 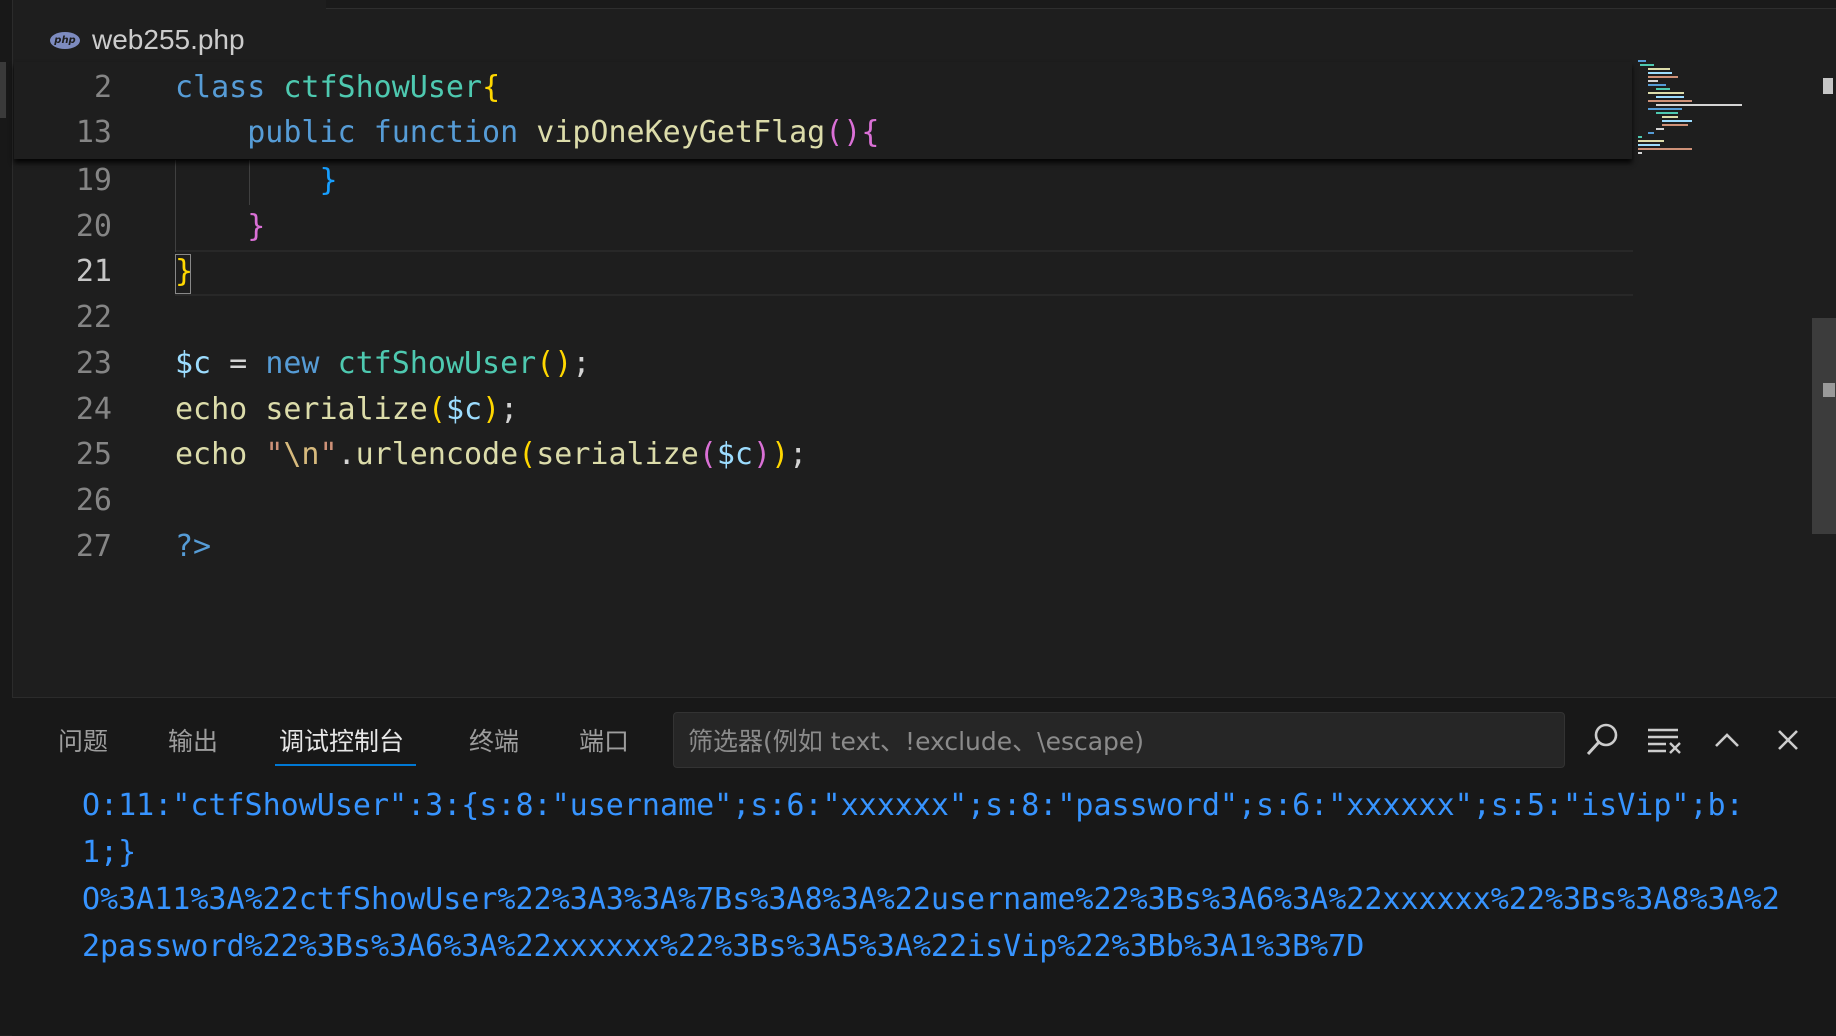 I want to click on tab-terminal: 终端, so click(x=494, y=742).